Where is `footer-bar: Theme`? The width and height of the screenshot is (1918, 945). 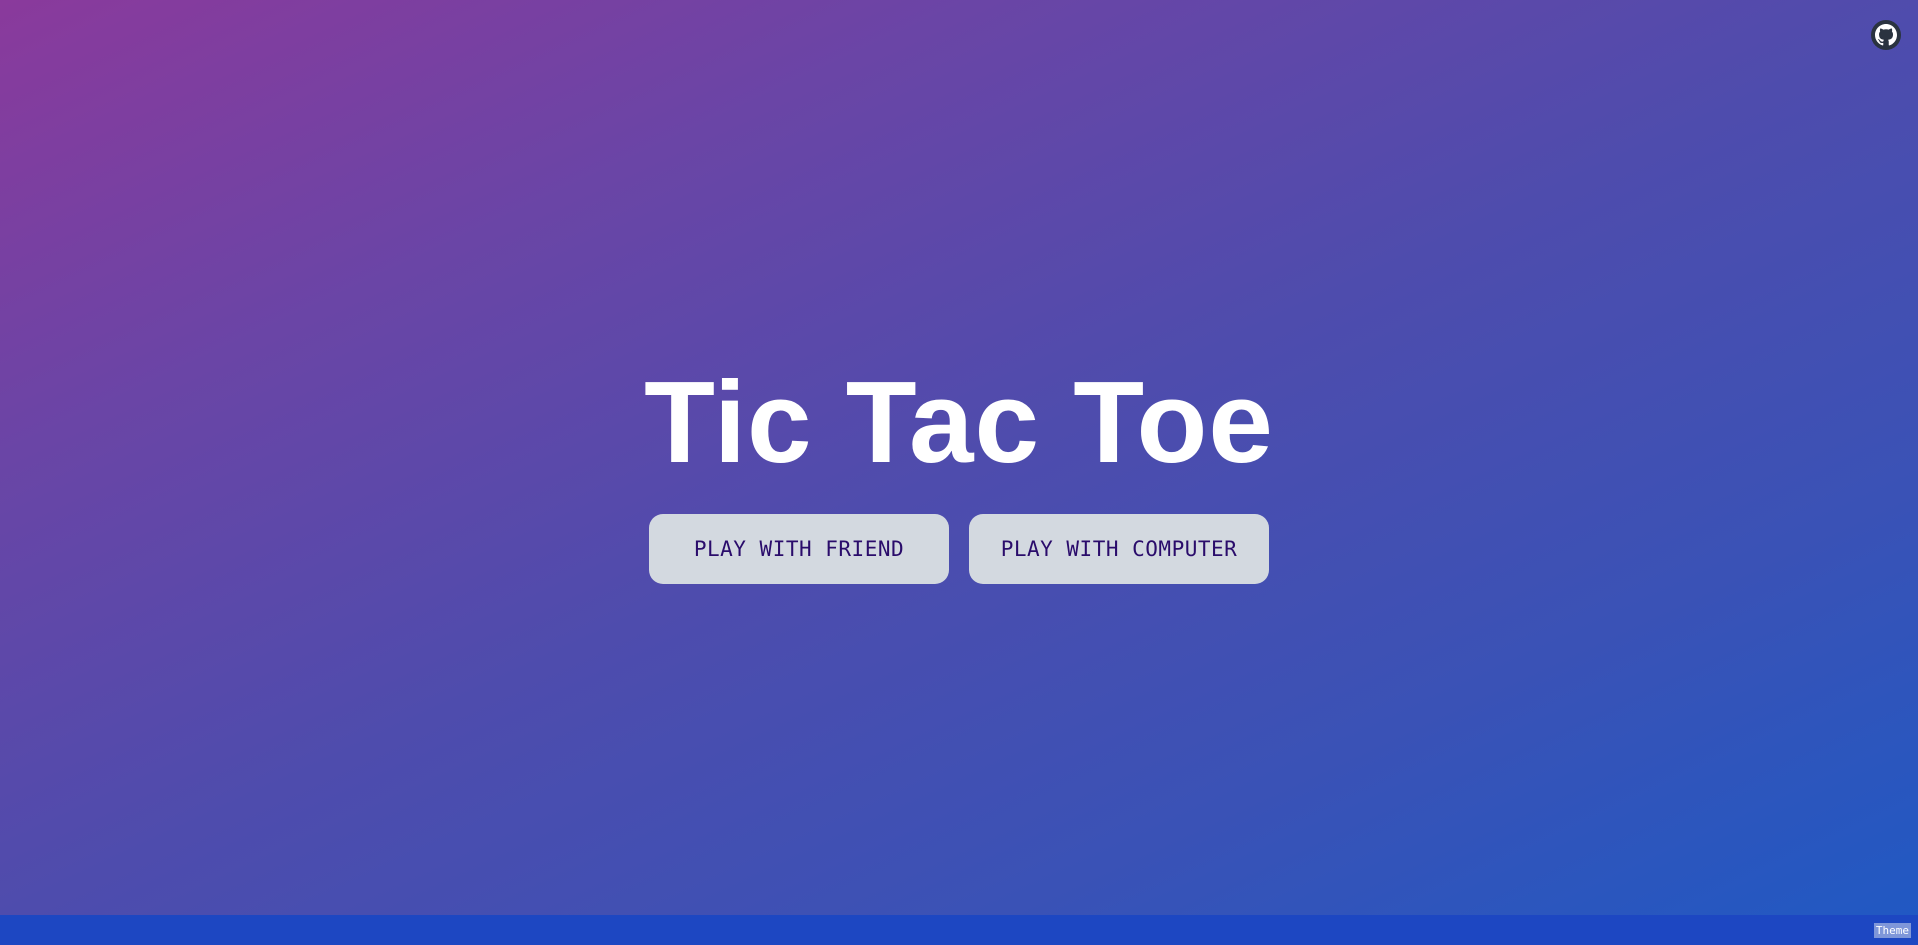 footer-bar: Theme is located at coordinates (959, 930).